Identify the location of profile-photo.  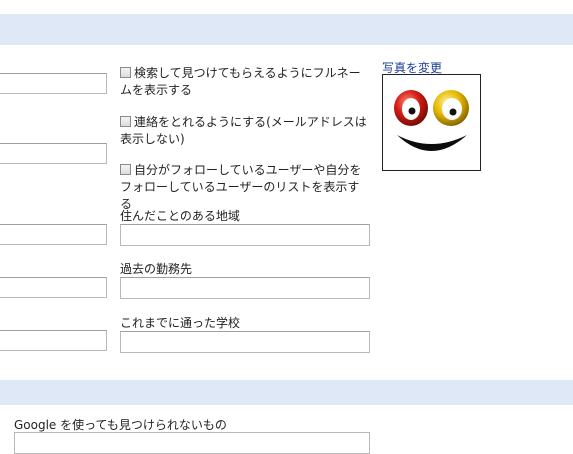
(431, 122).